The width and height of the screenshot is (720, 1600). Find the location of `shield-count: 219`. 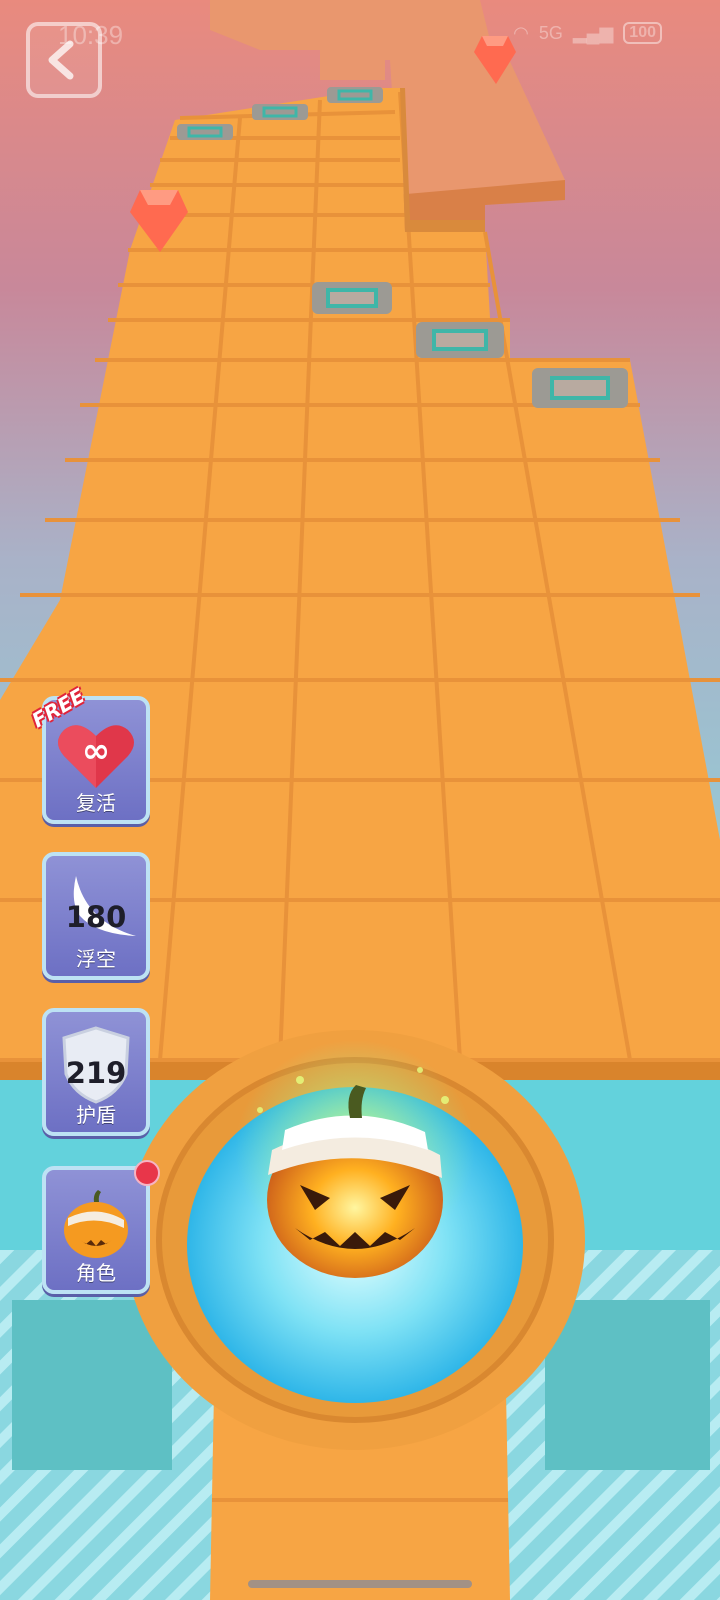

shield-count: 219 is located at coordinates (96, 1073).